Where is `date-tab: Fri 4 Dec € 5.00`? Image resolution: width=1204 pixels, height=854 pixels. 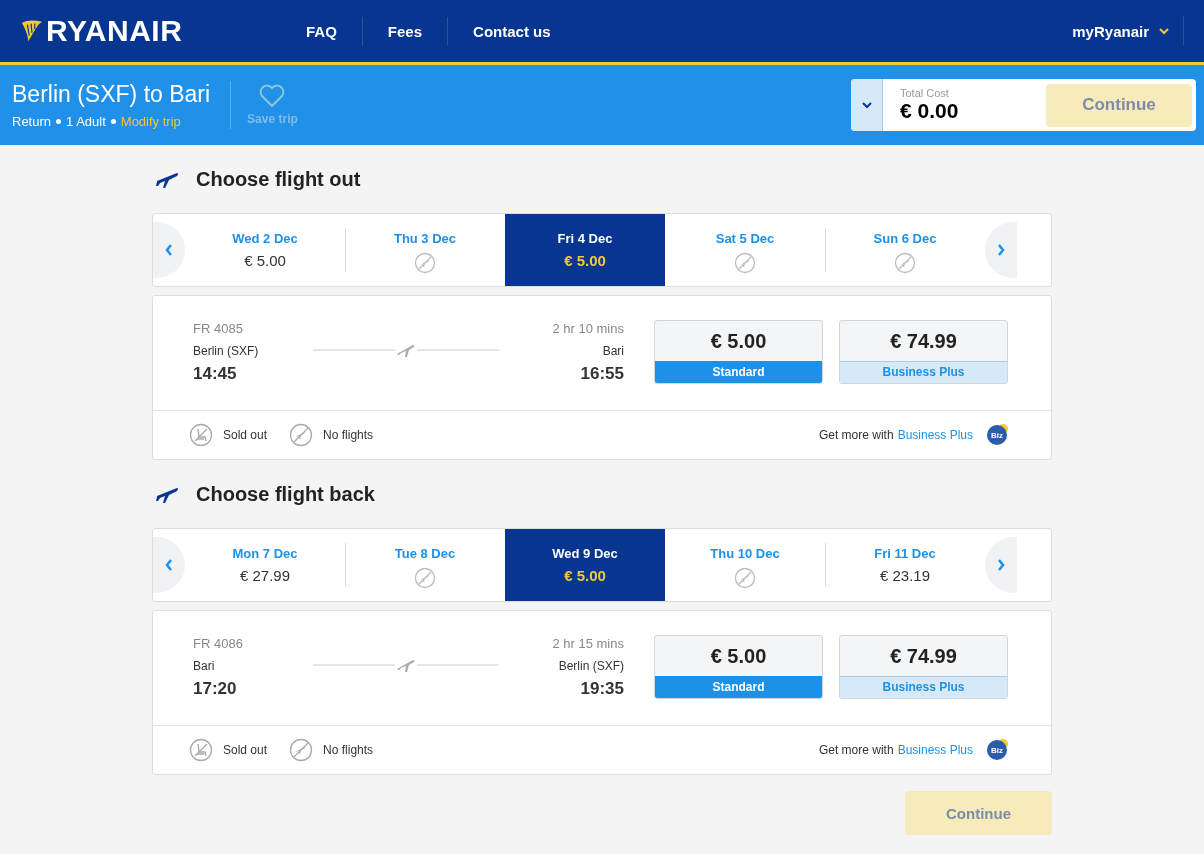 date-tab: Fri 4 Dec € 5.00 is located at coordinates (585, 250).